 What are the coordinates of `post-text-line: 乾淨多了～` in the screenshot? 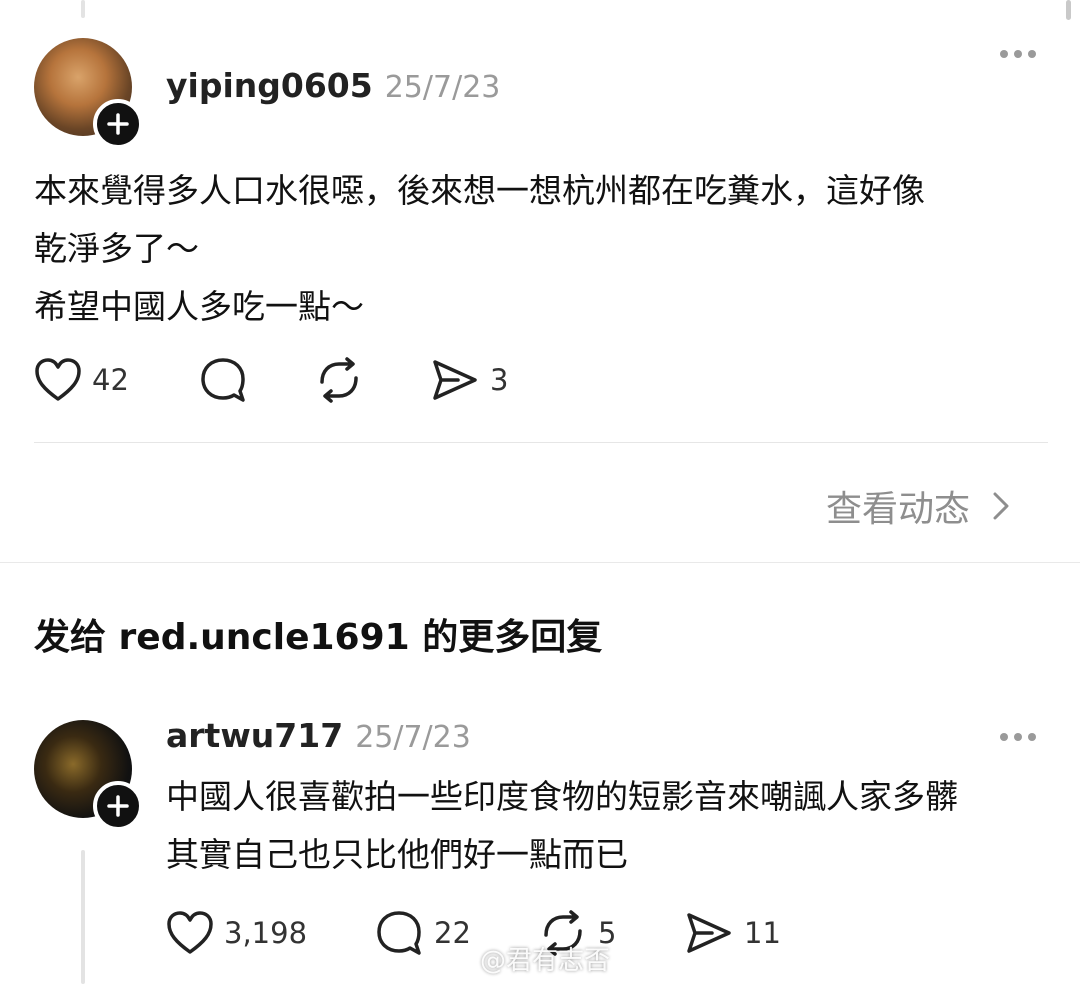 It's located at (116, 248).